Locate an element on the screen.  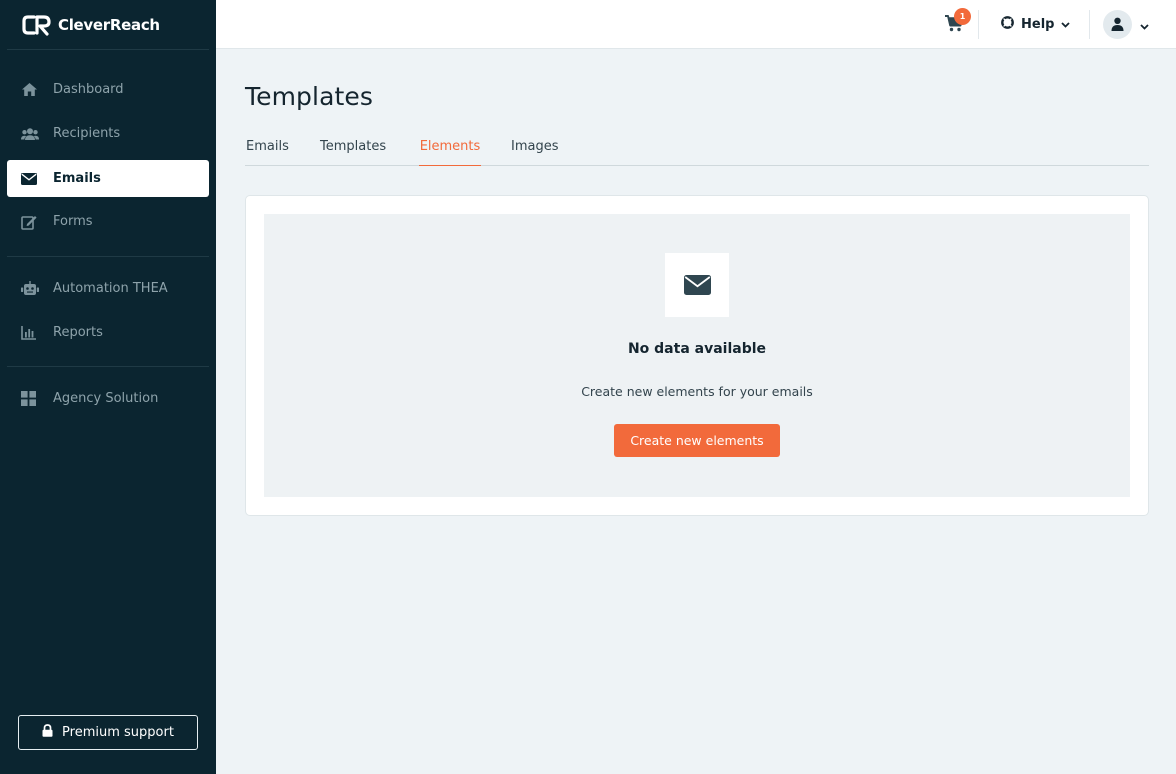
logo-mark-icon is located at coordinates (36, 25).